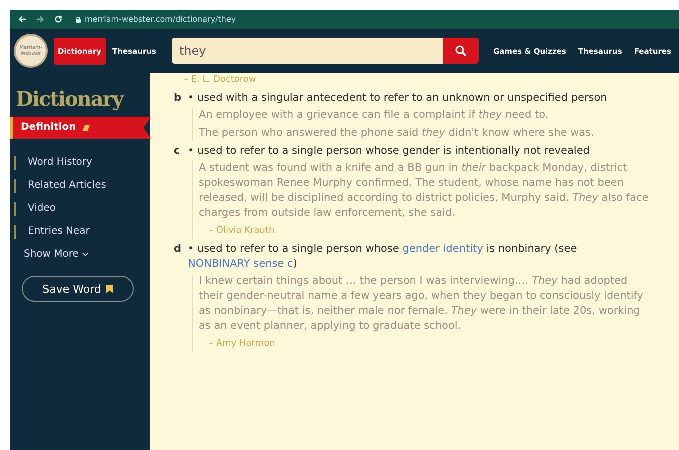  Describe the element at coordinates (241, 264) in the screenshot. I see `definition-link: NONBINARY sense c` at that location.